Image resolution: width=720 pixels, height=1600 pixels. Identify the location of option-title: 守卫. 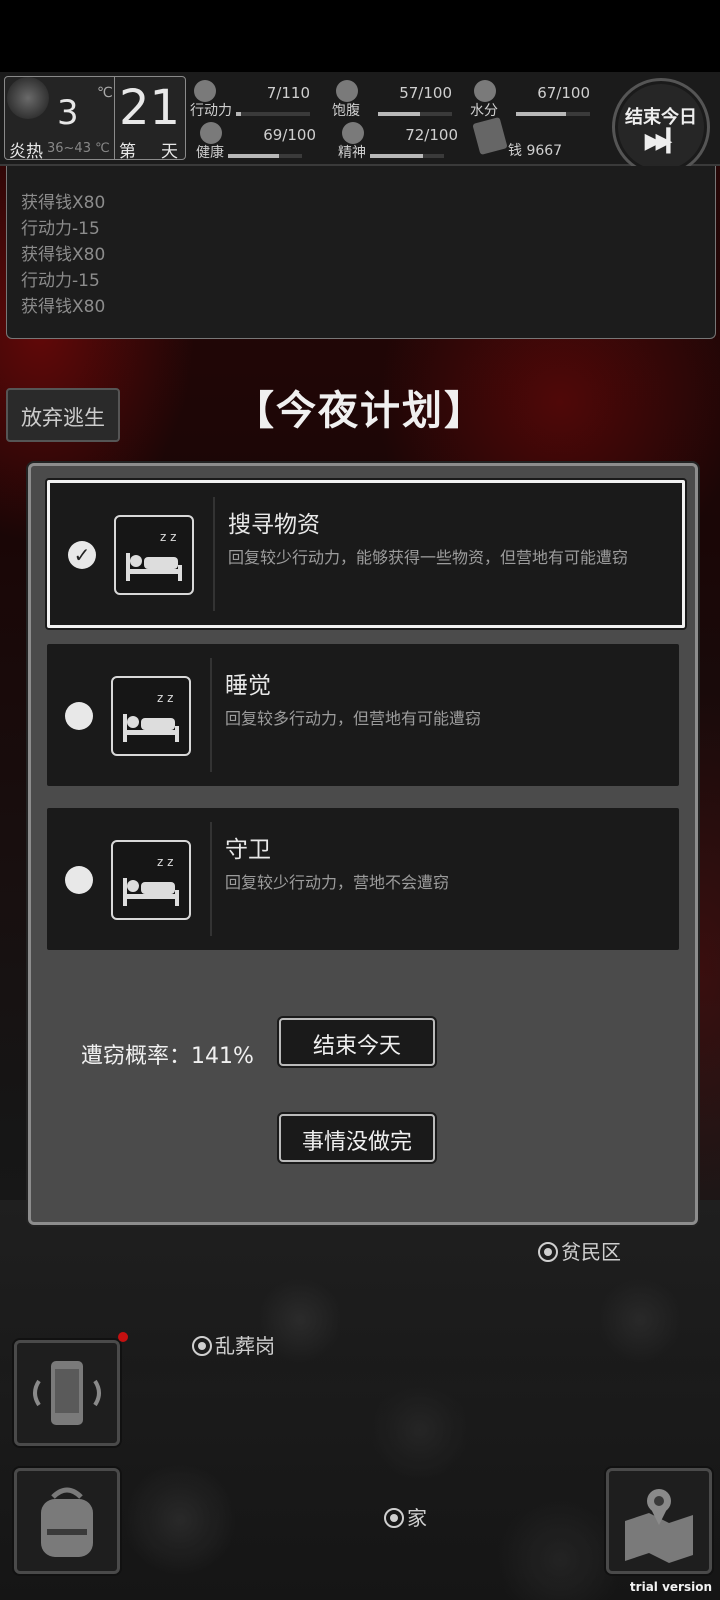
(248, 850).